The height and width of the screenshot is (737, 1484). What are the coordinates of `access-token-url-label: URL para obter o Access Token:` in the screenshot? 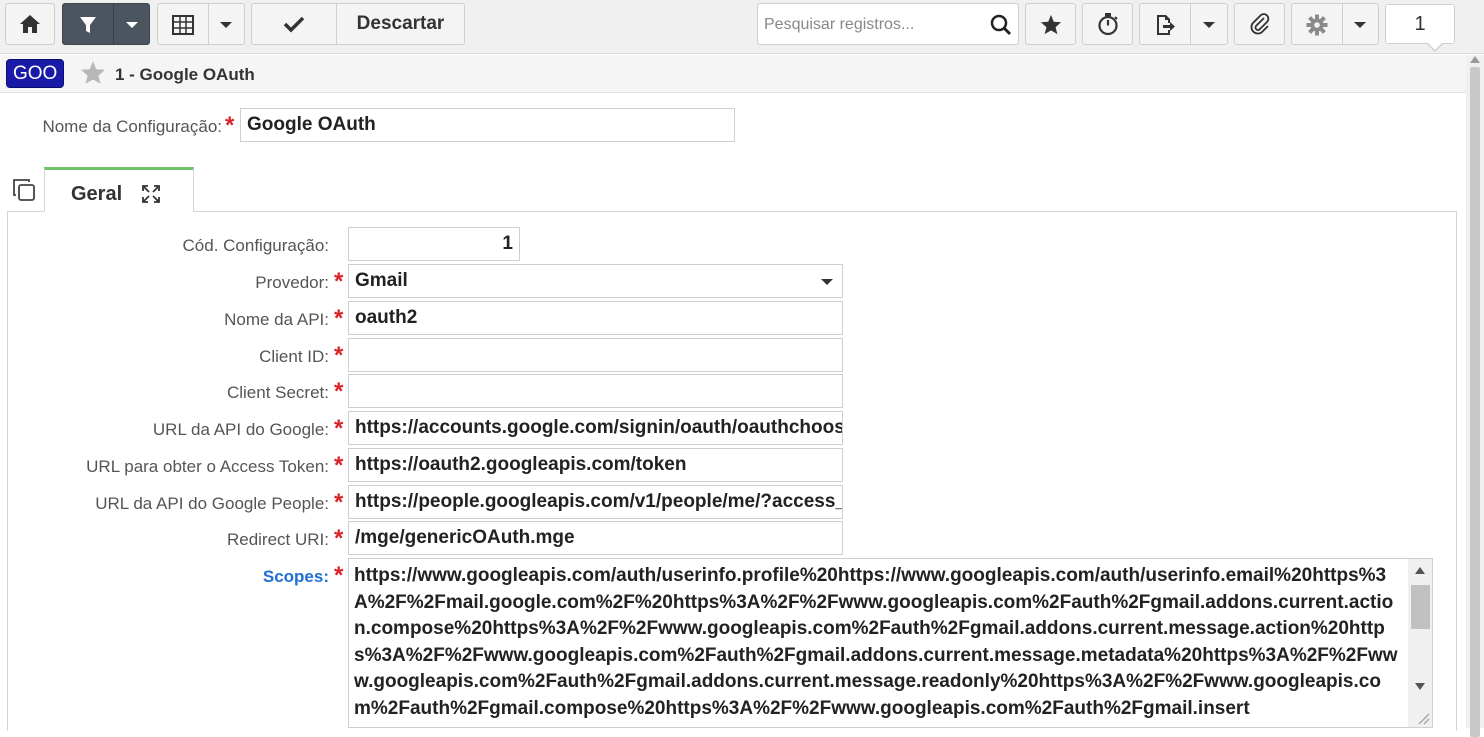 It's located at (207, 466).